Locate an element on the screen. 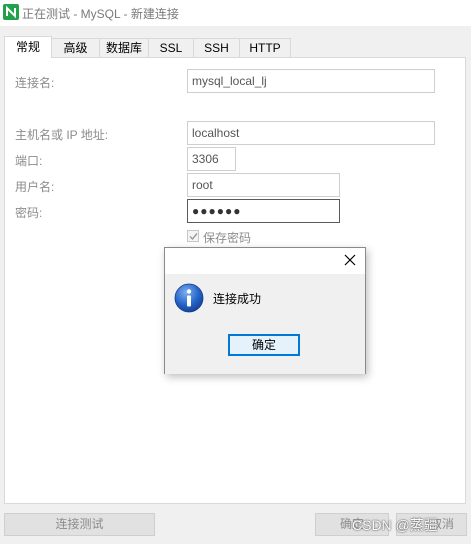  dialog-titlebar is located at coordinates (265, 261).